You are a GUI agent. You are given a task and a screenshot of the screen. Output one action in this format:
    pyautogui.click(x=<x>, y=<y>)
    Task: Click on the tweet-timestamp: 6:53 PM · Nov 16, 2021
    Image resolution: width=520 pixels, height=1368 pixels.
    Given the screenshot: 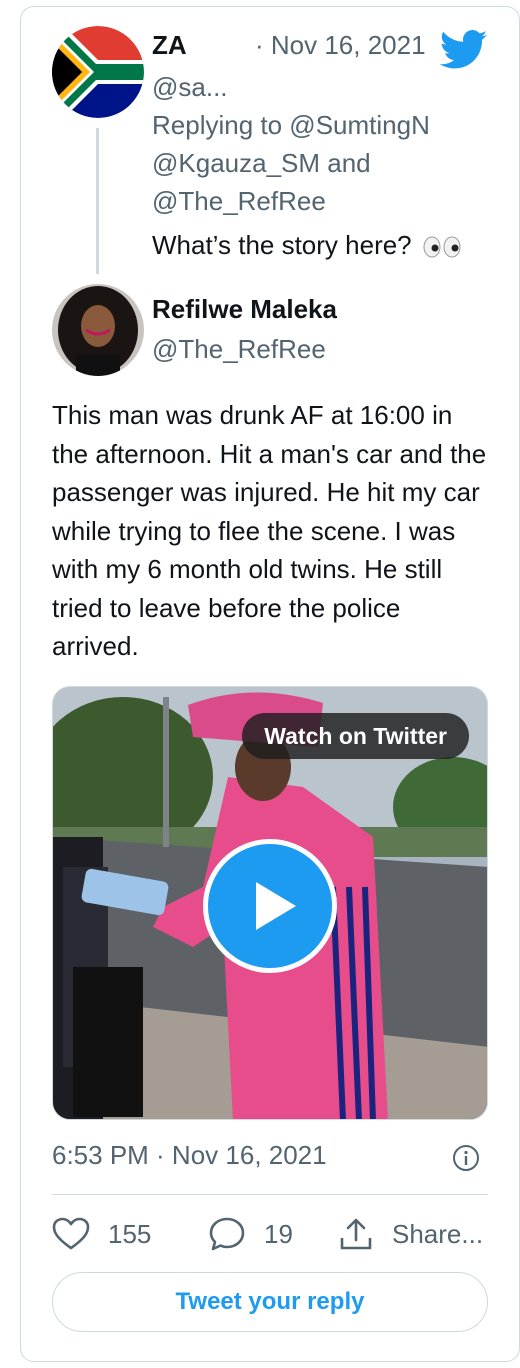 What is the action you would take?
    pyautogui.click(x=189, y=1155)
    